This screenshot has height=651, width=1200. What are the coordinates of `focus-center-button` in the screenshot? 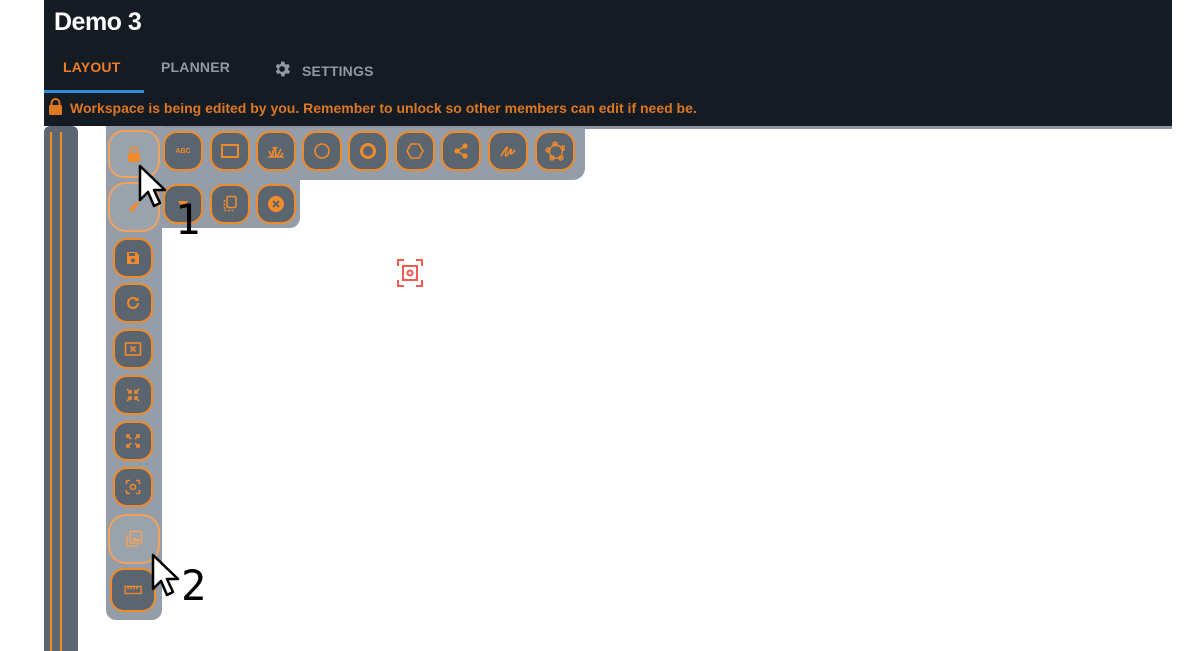 It's located at (133, 487).